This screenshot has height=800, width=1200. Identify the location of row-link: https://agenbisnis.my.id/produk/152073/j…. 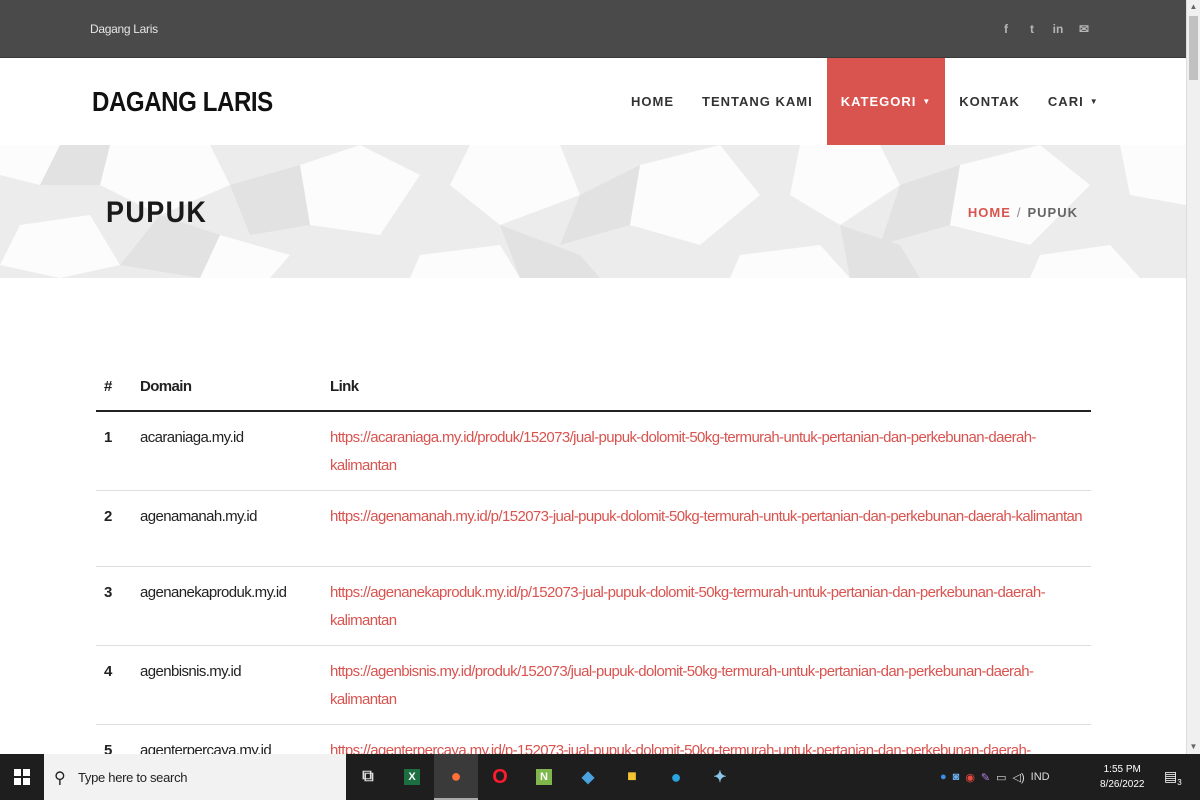
(706, 685).